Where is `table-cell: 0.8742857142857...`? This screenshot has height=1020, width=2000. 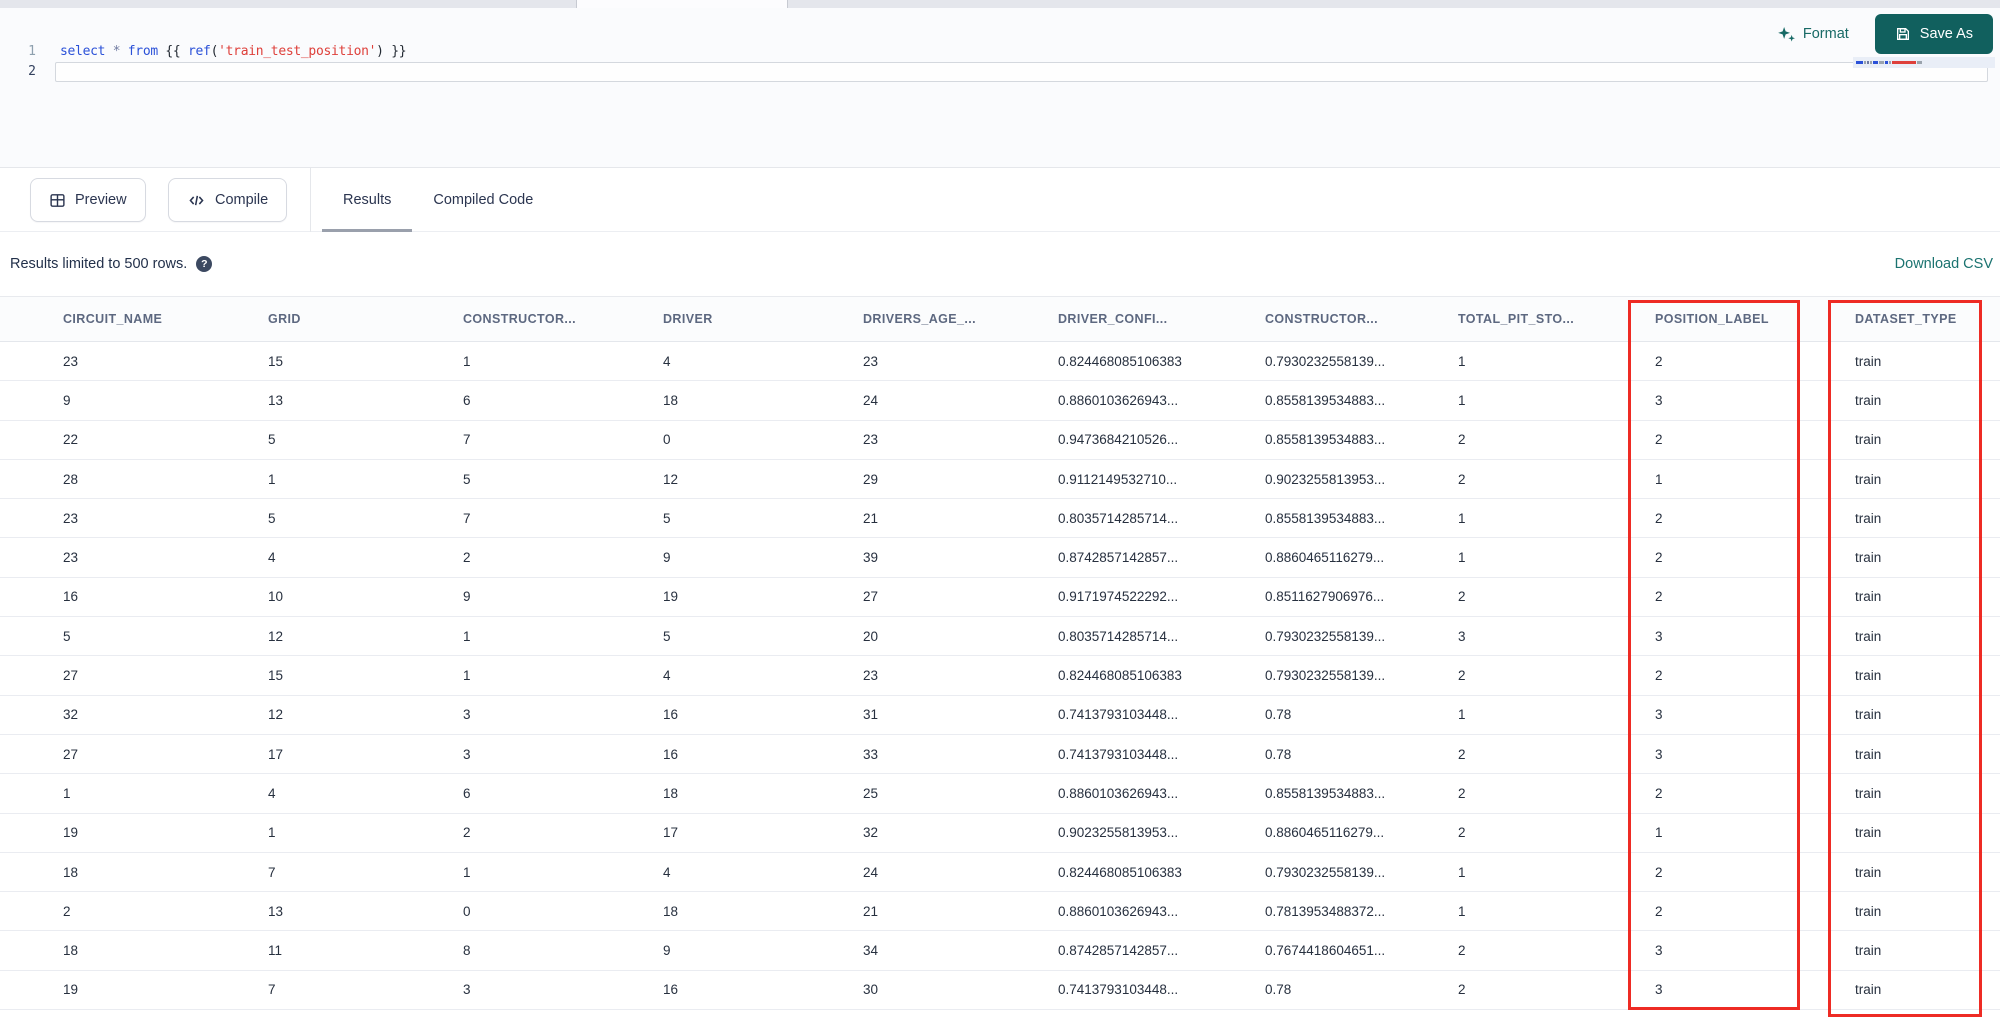
table-cell: 0.8742857142857... is located at coordinates (1118, 558).